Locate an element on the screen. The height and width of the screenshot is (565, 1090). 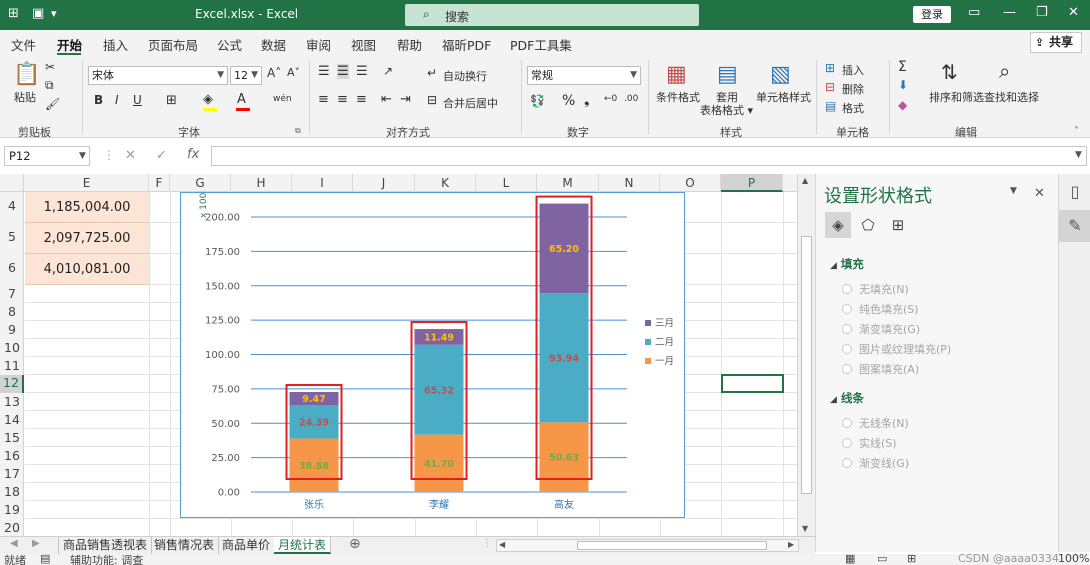
expand-formula-icon: ▼ is located at coordinates (1078, 155).